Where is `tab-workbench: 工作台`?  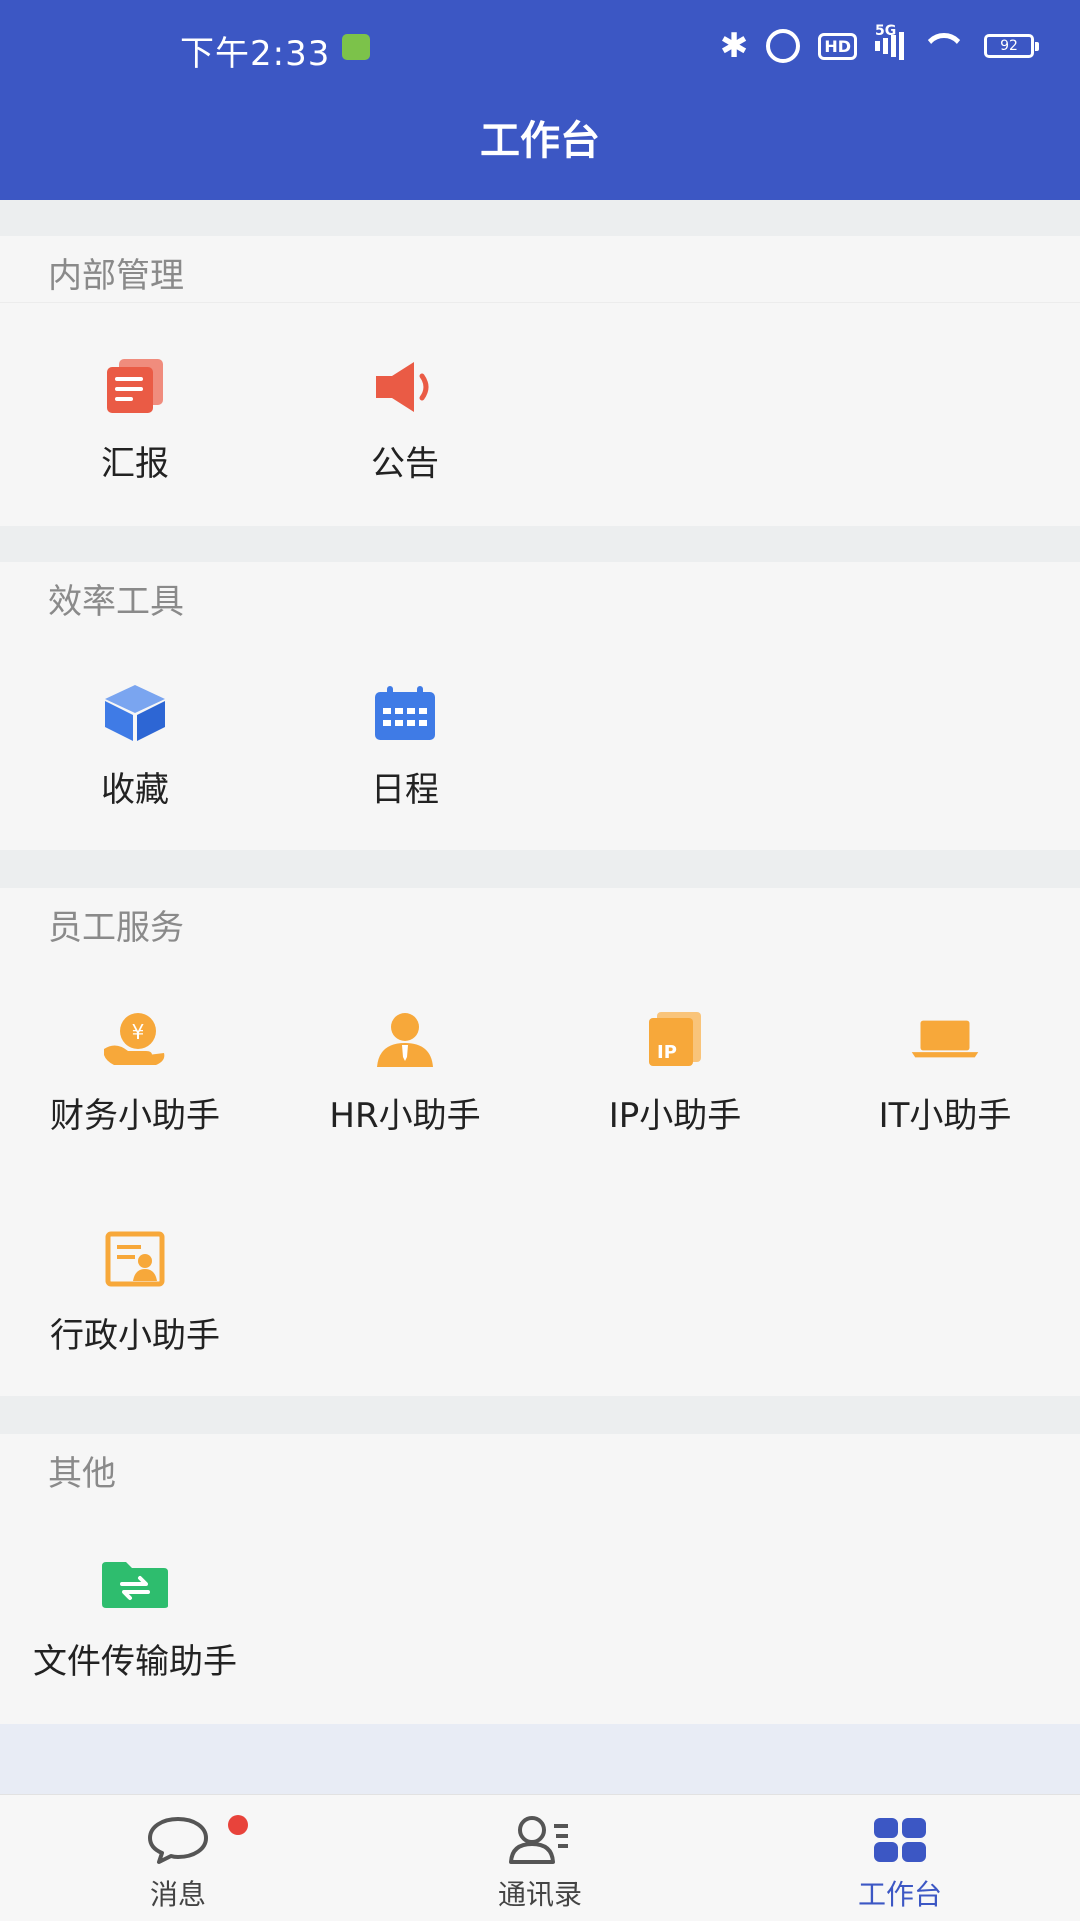
tab-workbench: 工作台 is located at coordinates (900, 1858).